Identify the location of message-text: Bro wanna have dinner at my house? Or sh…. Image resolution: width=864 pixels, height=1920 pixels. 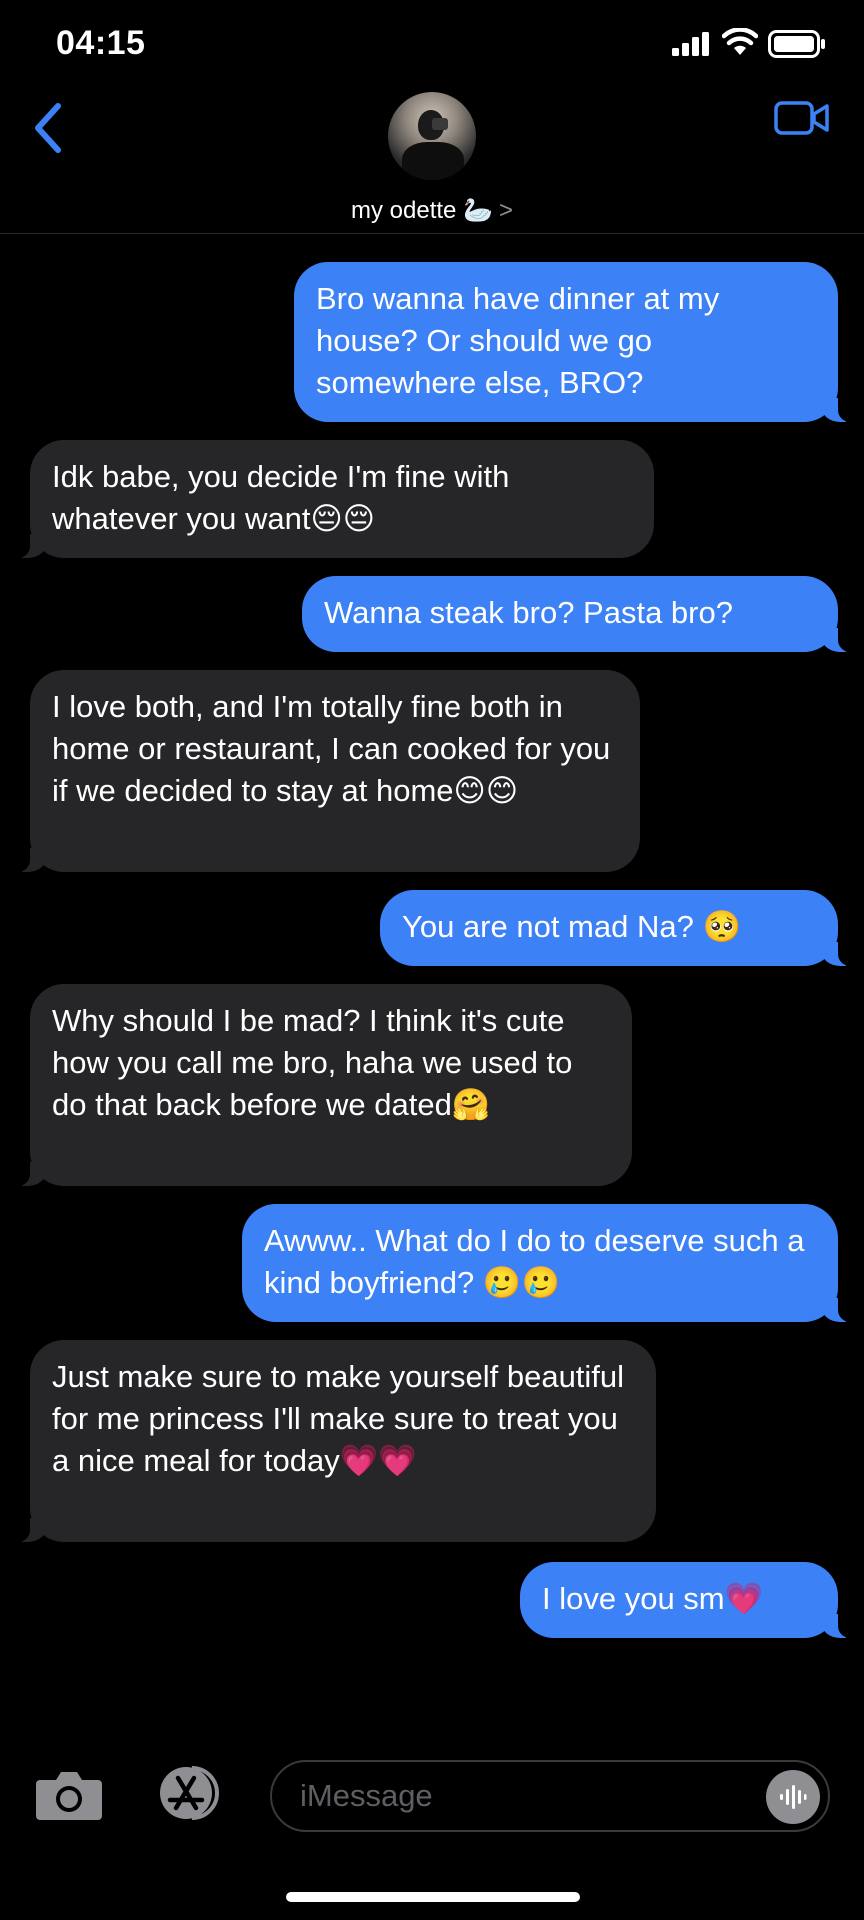
(518, 340).